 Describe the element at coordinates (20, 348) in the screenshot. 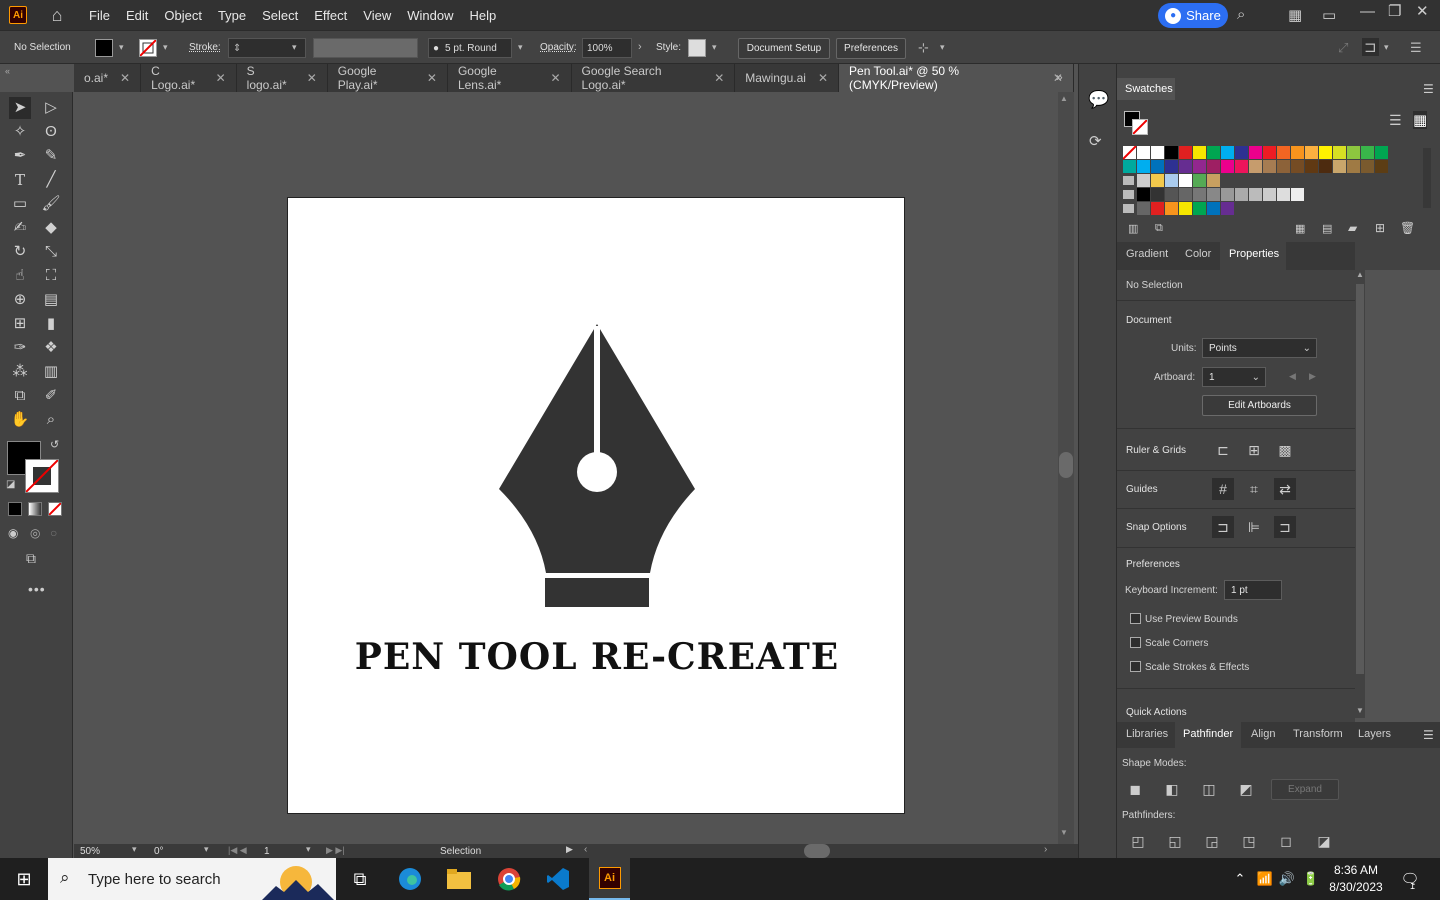

I see `eyedropper-tool-icon: ✑` at that location.